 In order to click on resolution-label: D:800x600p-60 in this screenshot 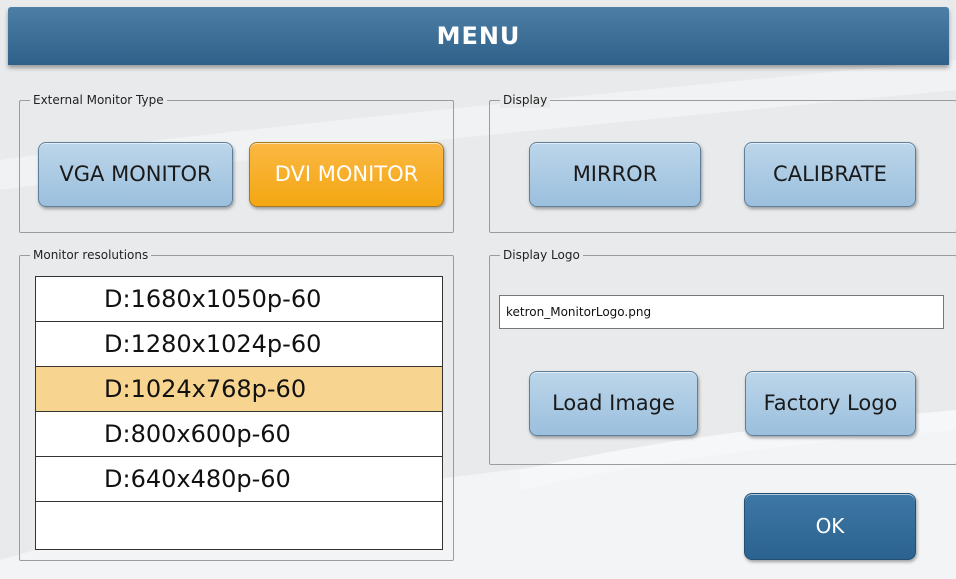, I will do `click(197, 434)`.